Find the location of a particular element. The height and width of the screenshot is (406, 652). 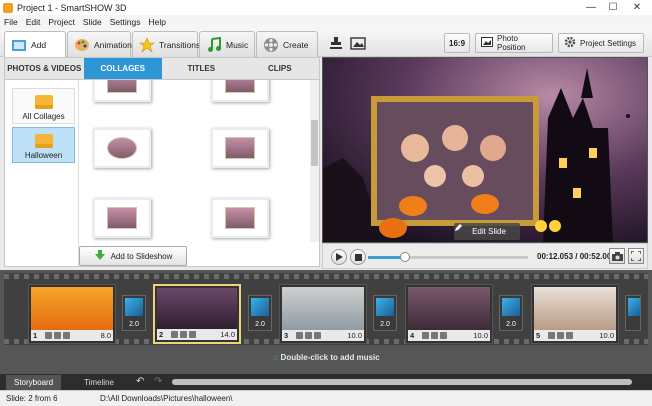

window-title: Project 1 - SmartSHOW 3D is located at coordinates (72, 7).